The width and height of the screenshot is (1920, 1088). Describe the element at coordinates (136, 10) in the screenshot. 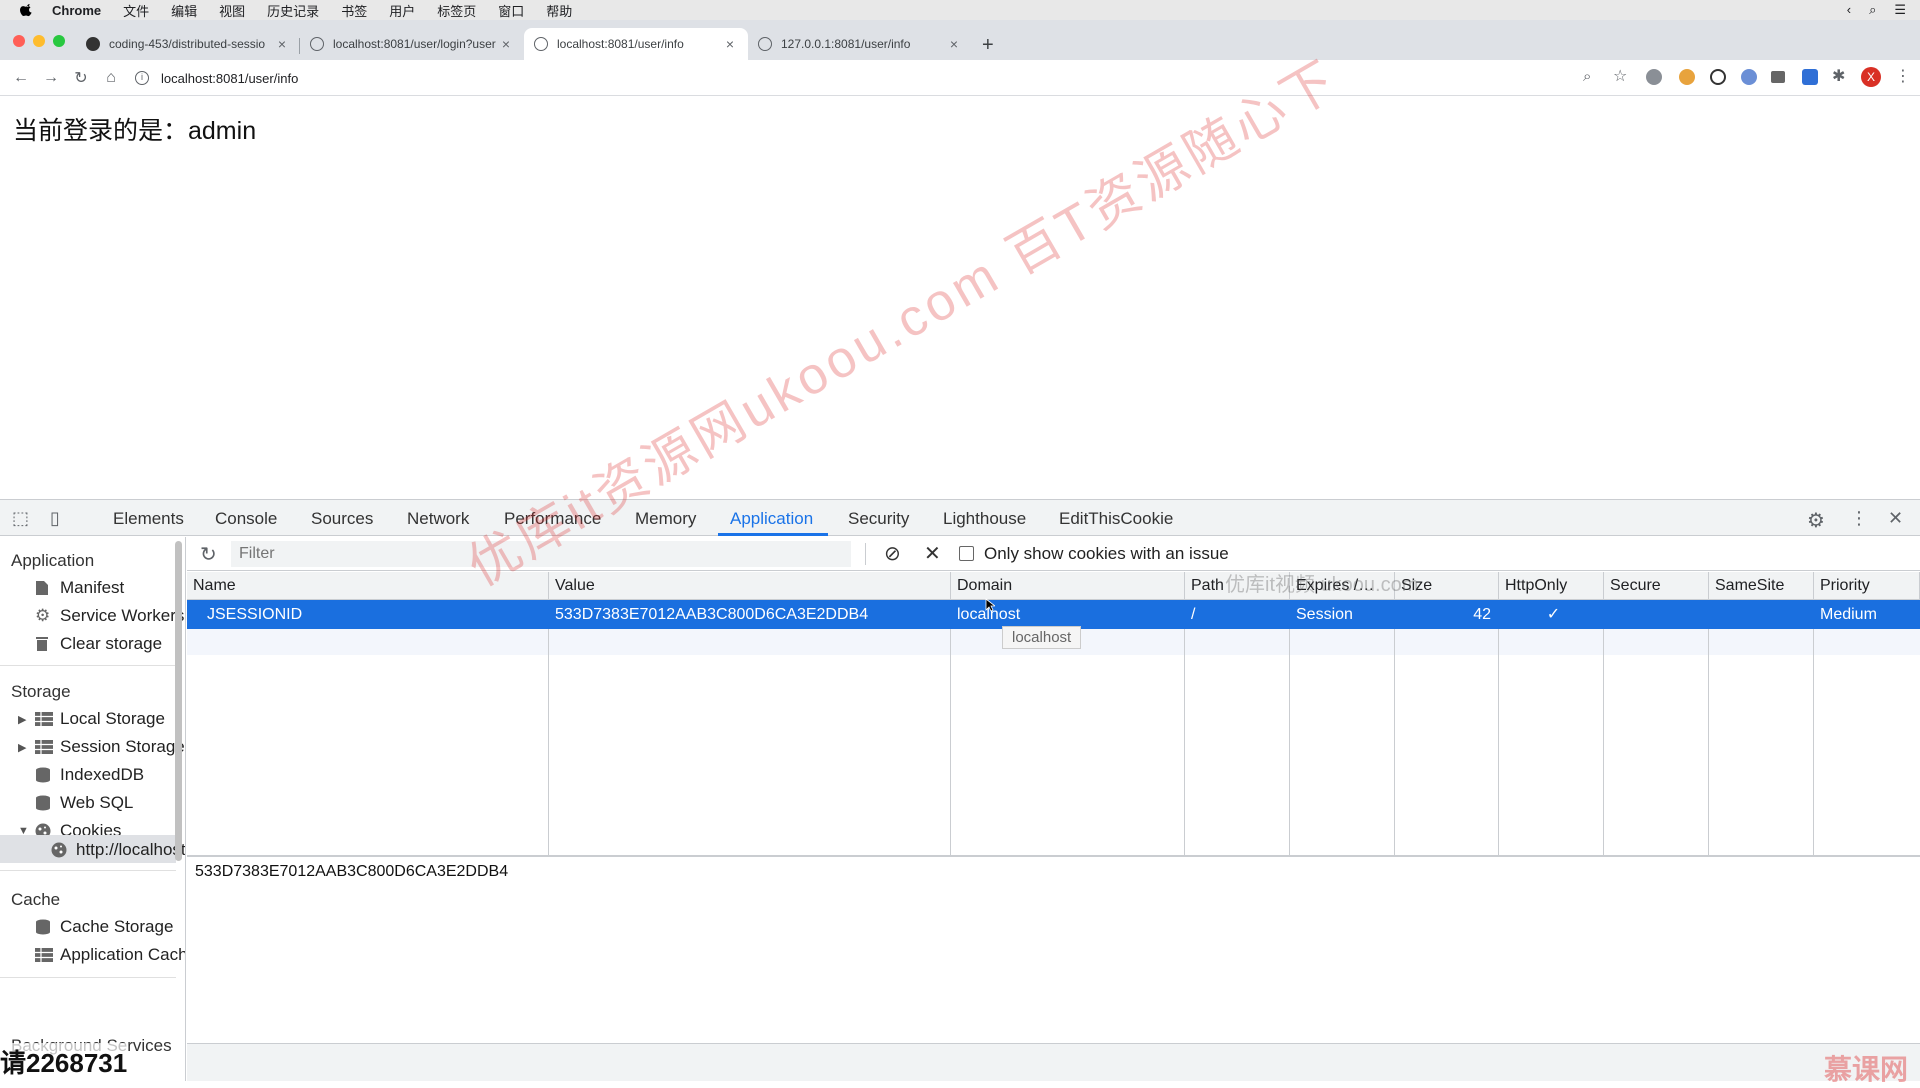

I see `menu-file: 文件` at that location.